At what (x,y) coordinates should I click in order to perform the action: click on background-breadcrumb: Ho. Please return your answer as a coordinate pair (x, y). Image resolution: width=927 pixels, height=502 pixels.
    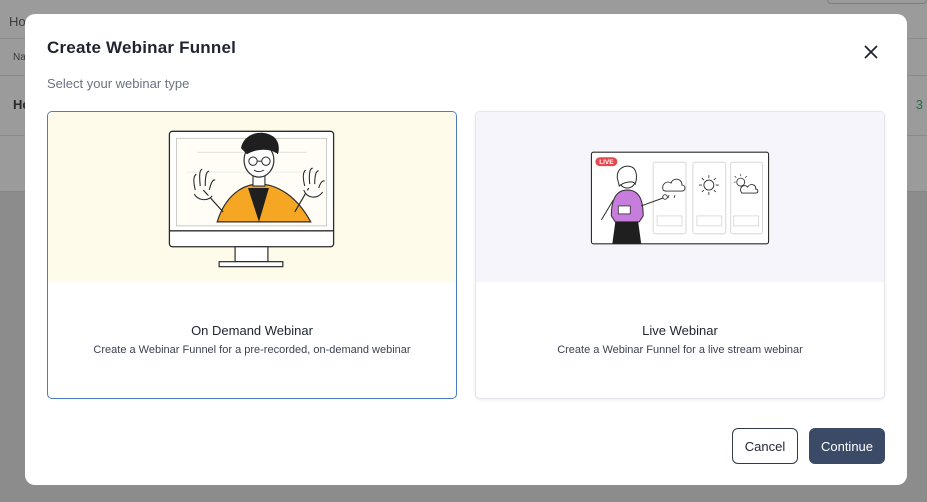
    Looking at the image, I should click on (17, 21).